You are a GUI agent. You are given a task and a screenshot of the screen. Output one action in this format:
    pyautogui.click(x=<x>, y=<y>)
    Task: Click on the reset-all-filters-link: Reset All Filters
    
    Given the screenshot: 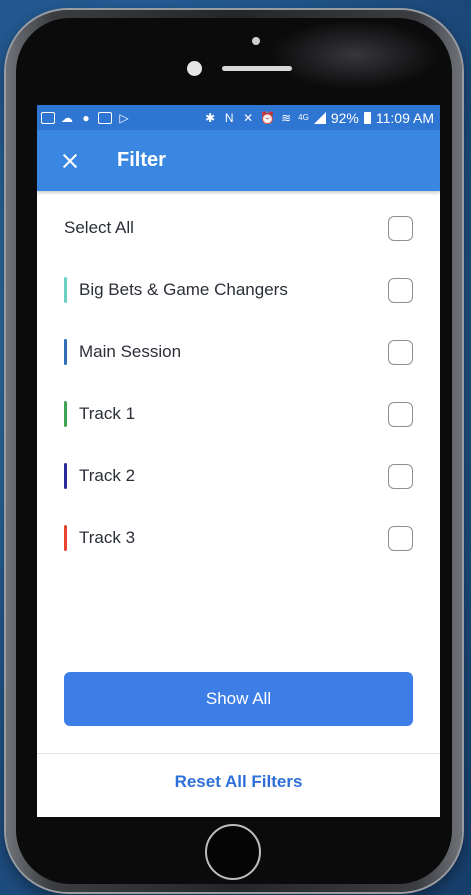 What is the action you would take?
    pyautogui.click(x=238, y=782)
    